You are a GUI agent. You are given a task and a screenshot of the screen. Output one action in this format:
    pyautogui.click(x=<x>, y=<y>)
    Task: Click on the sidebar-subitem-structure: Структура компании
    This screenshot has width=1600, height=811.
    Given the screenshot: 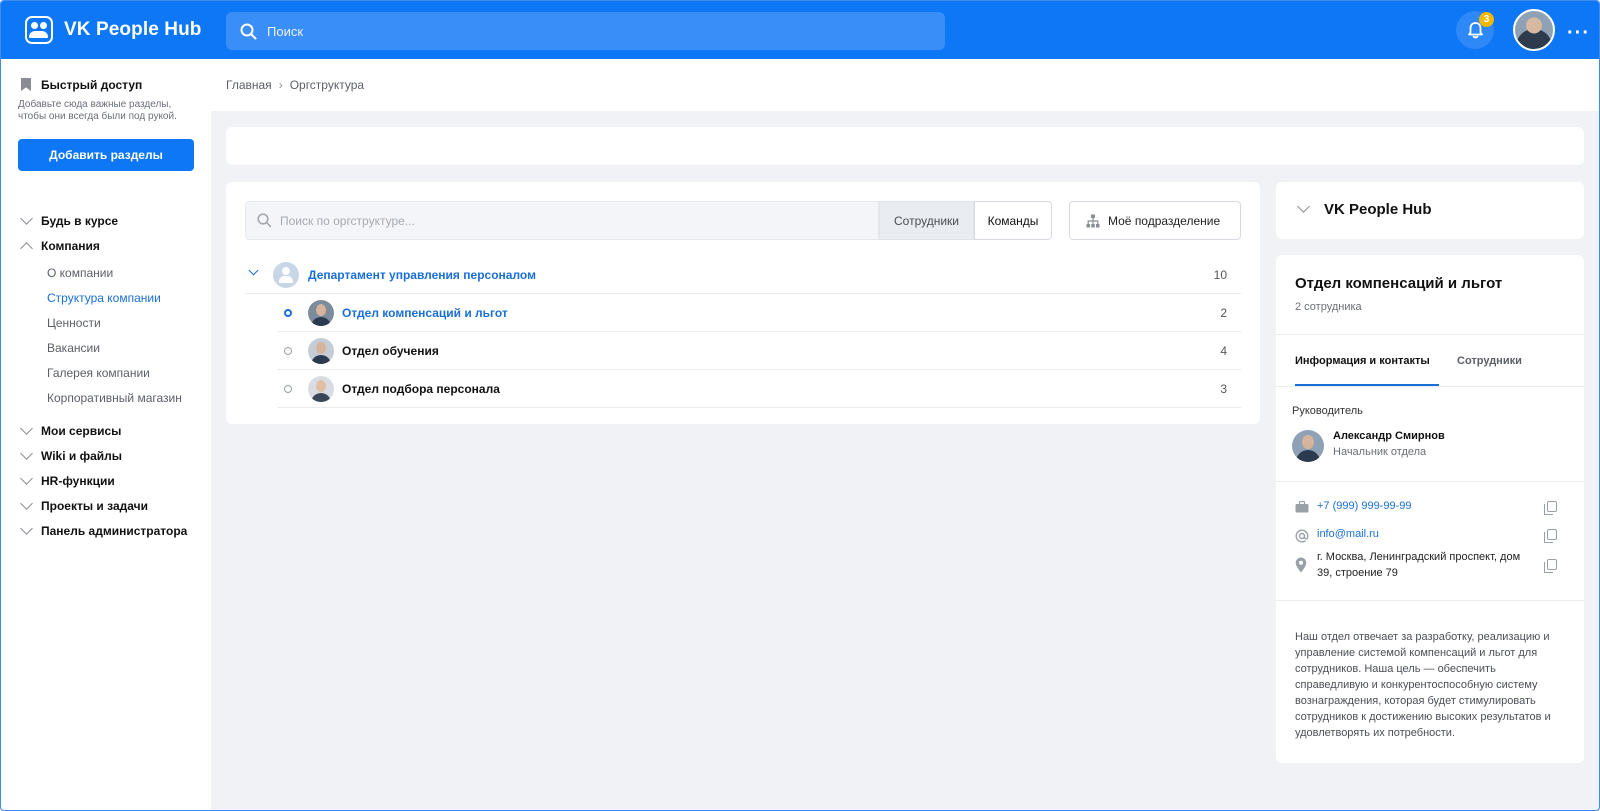 What is the action you would take?
    pyautogui.click(x=104, y=298)
    